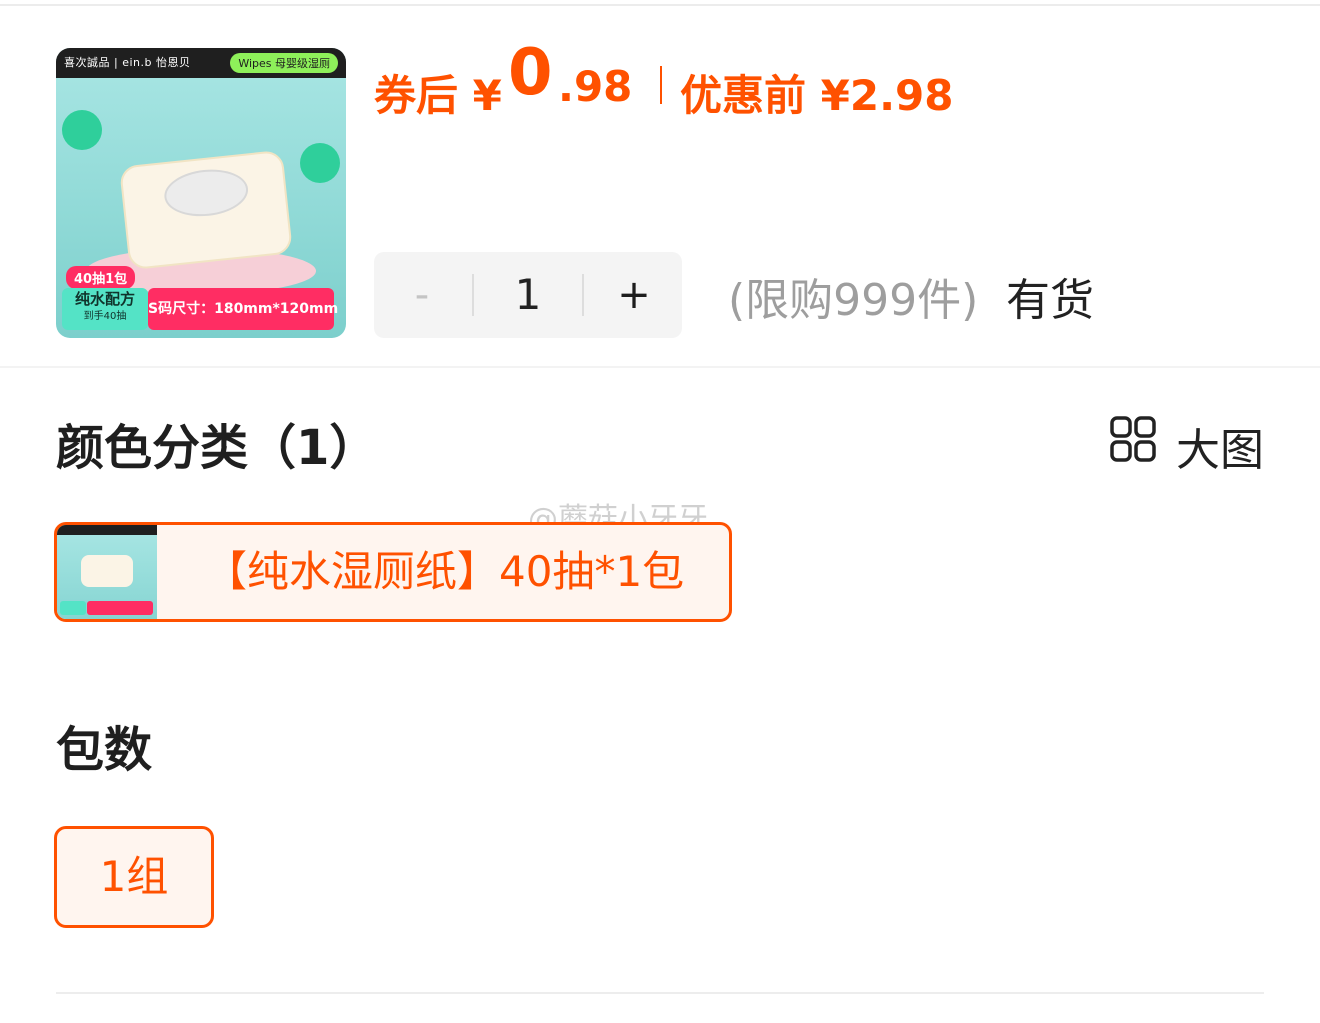 The width and height of the screenshot is (1320, 1023). I want to click on large-view-label: 大图, so click(1220, 450).